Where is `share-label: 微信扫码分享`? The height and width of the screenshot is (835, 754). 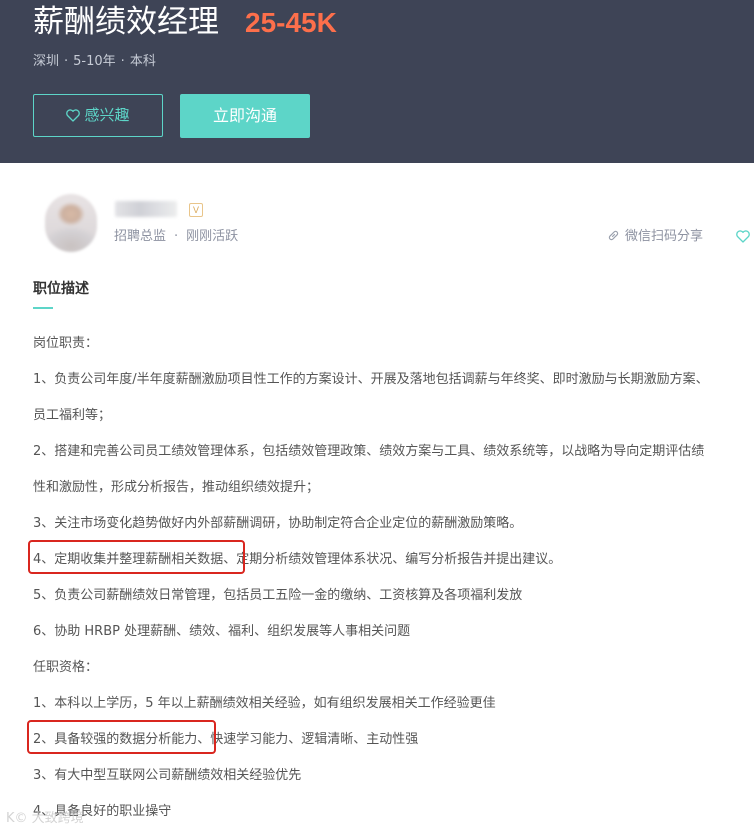 share-label: 微信扫码分享 is located at coordinates (664, 236).